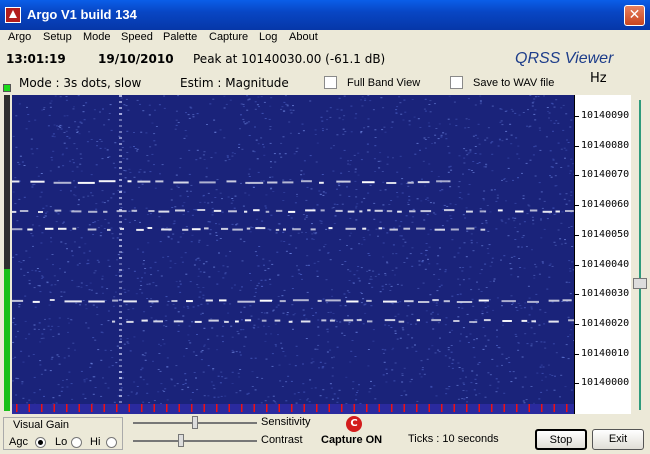 Image resolution: width=650 pixels, height=454 pixels. Describe the element at coordinates (19, 37) in the screenshot. I see `menu-argo: Argo` at that location.